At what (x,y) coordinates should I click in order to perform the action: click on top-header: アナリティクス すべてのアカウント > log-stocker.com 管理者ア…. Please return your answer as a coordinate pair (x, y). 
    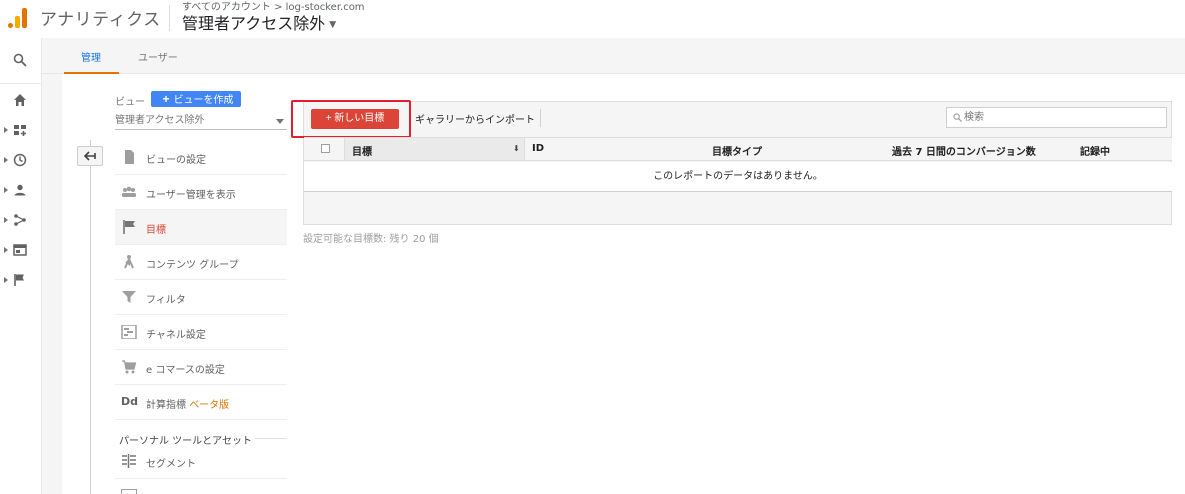
    Looking at the image, I should click on (592, 19).